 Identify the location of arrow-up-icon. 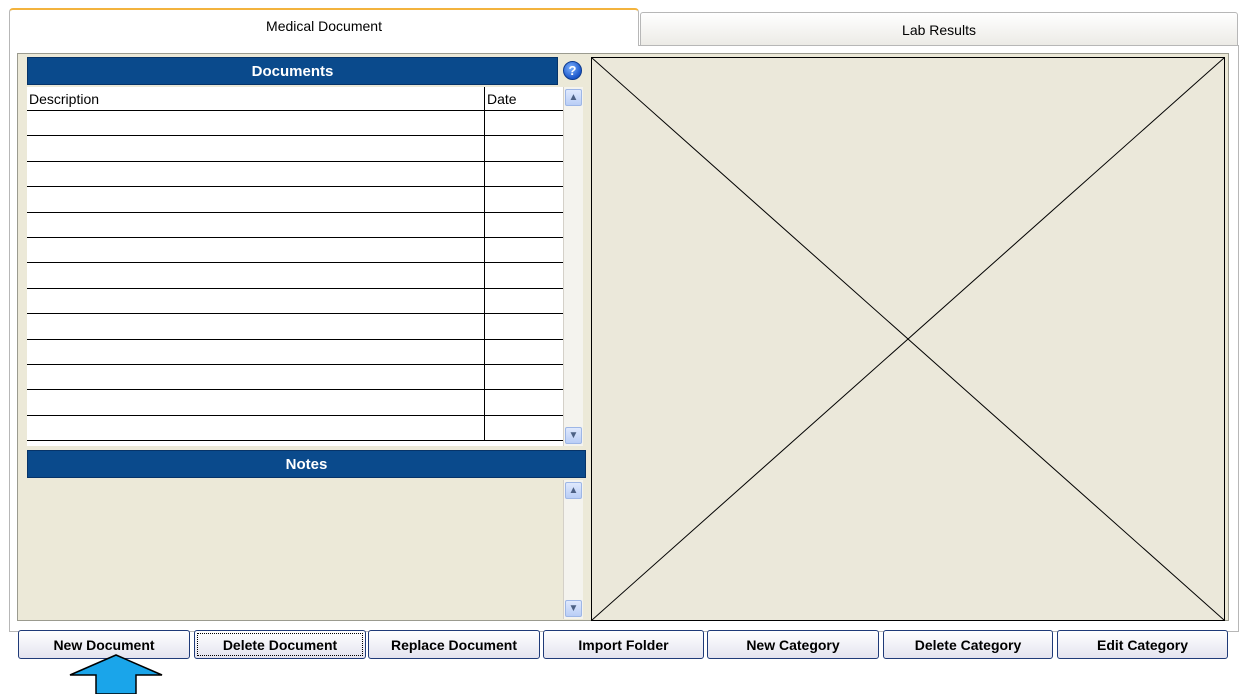
(116, 674).